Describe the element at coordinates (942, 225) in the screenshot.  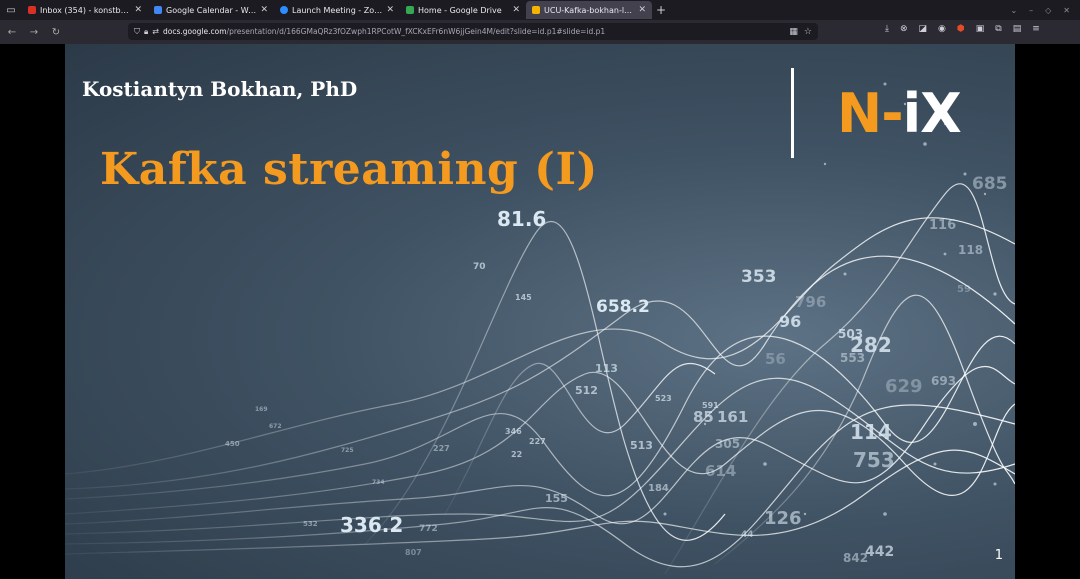
I see `bg-number: 116` at that location.